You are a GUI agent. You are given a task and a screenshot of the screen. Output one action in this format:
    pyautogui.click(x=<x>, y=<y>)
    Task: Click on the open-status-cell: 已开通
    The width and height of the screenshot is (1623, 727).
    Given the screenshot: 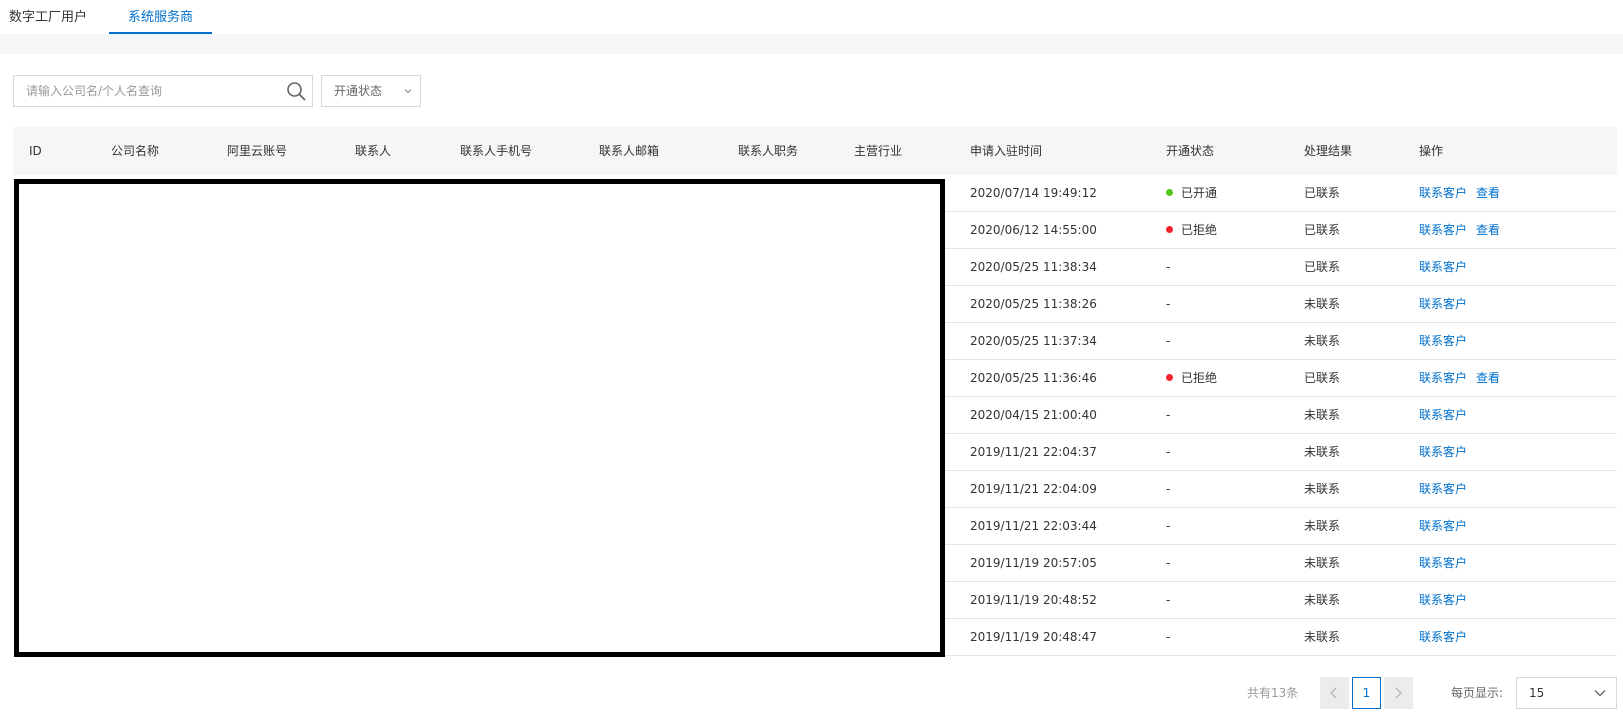 What is the action you would take?
    pyautogui.click(x=1191, y=193)
    